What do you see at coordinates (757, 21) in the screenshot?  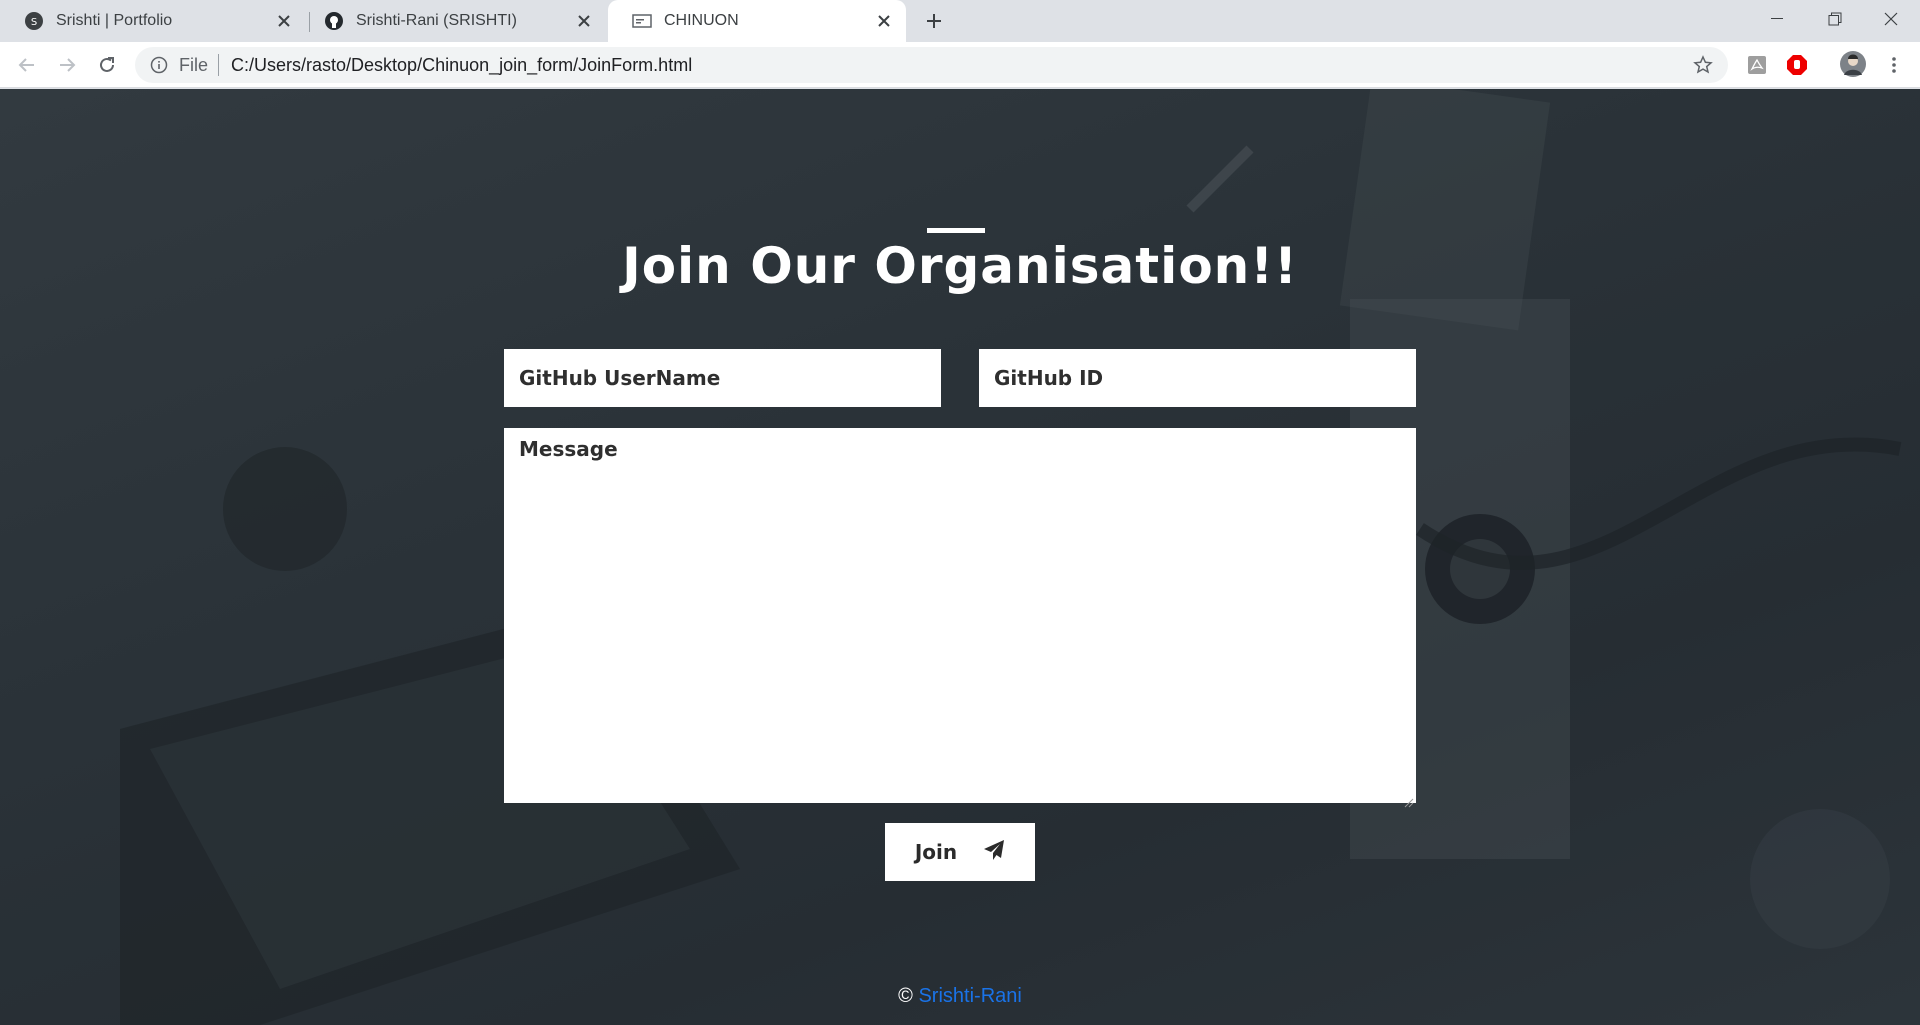 I see `tab-chinuon: CHINUON` at bounding box center [757, 21].